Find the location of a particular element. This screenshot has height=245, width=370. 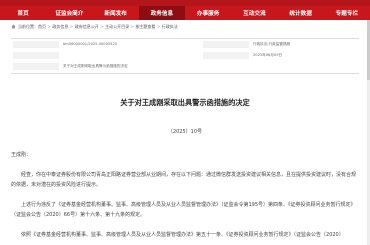

nav-item-statistics: 统计数据 is located at coordinates (301, 13).